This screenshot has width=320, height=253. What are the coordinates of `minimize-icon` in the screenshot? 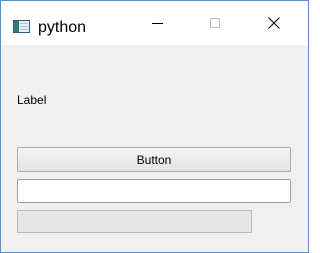 It's located at (157, 23).